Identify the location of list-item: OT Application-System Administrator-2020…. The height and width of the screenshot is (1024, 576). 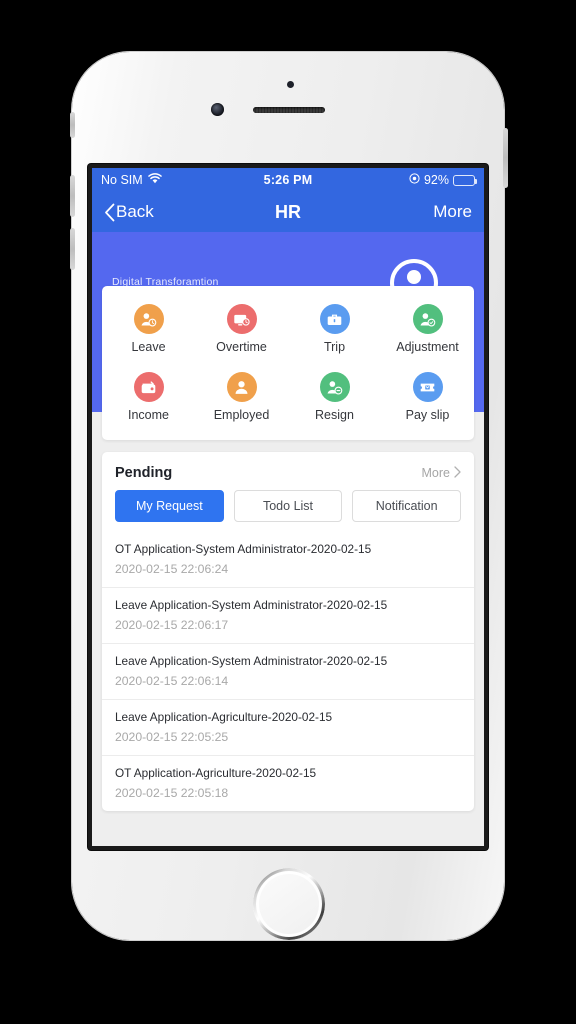
(288, 559).